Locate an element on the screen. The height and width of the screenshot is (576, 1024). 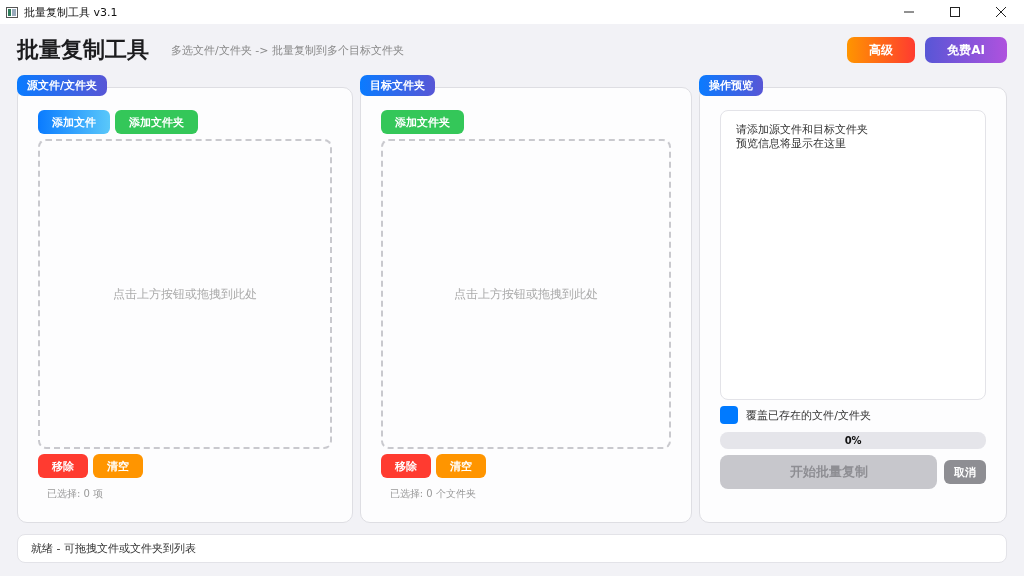
add-button: 添加文件 is located at coordinates (74, 122).